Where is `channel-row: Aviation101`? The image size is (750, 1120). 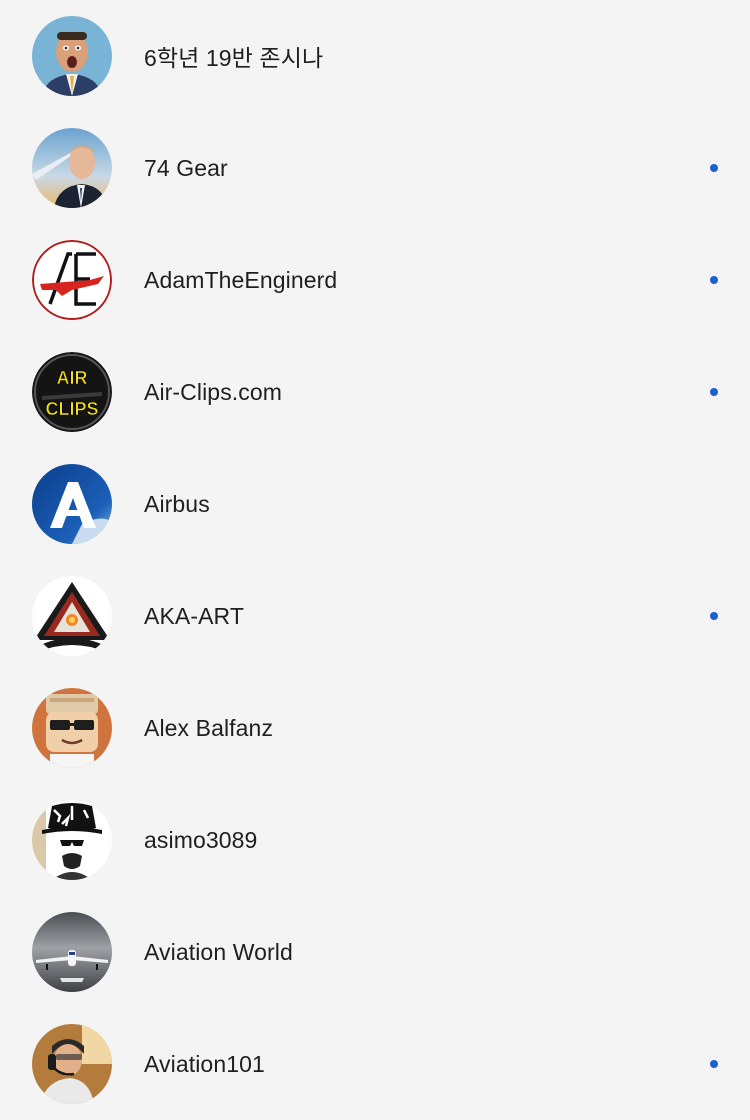 channel-row: Aviation101 is located at coordinates (375, 1064).